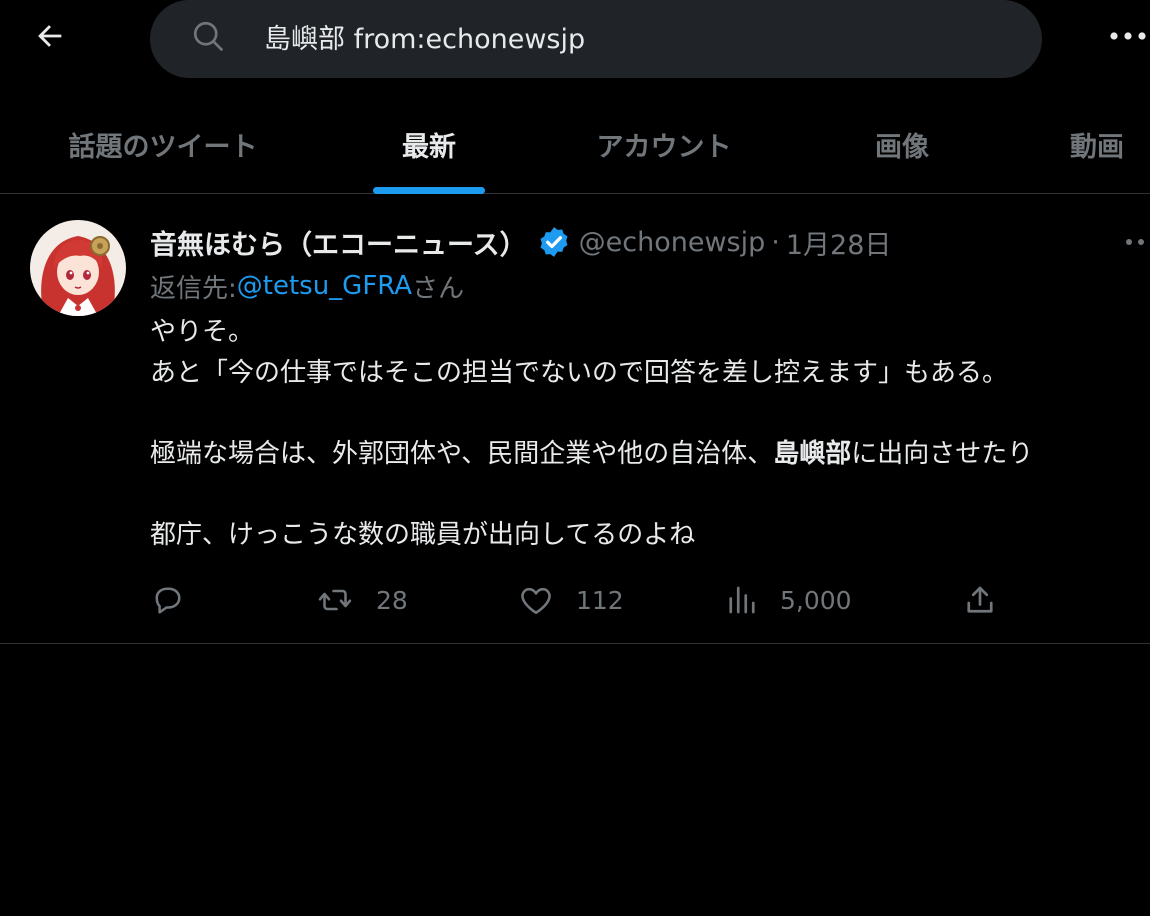 This screenshot has height=916, width=1150. Describe the element at coordinates (193, 288) in the screenshot. I see `reply-prefix: 返信先:` at that location.